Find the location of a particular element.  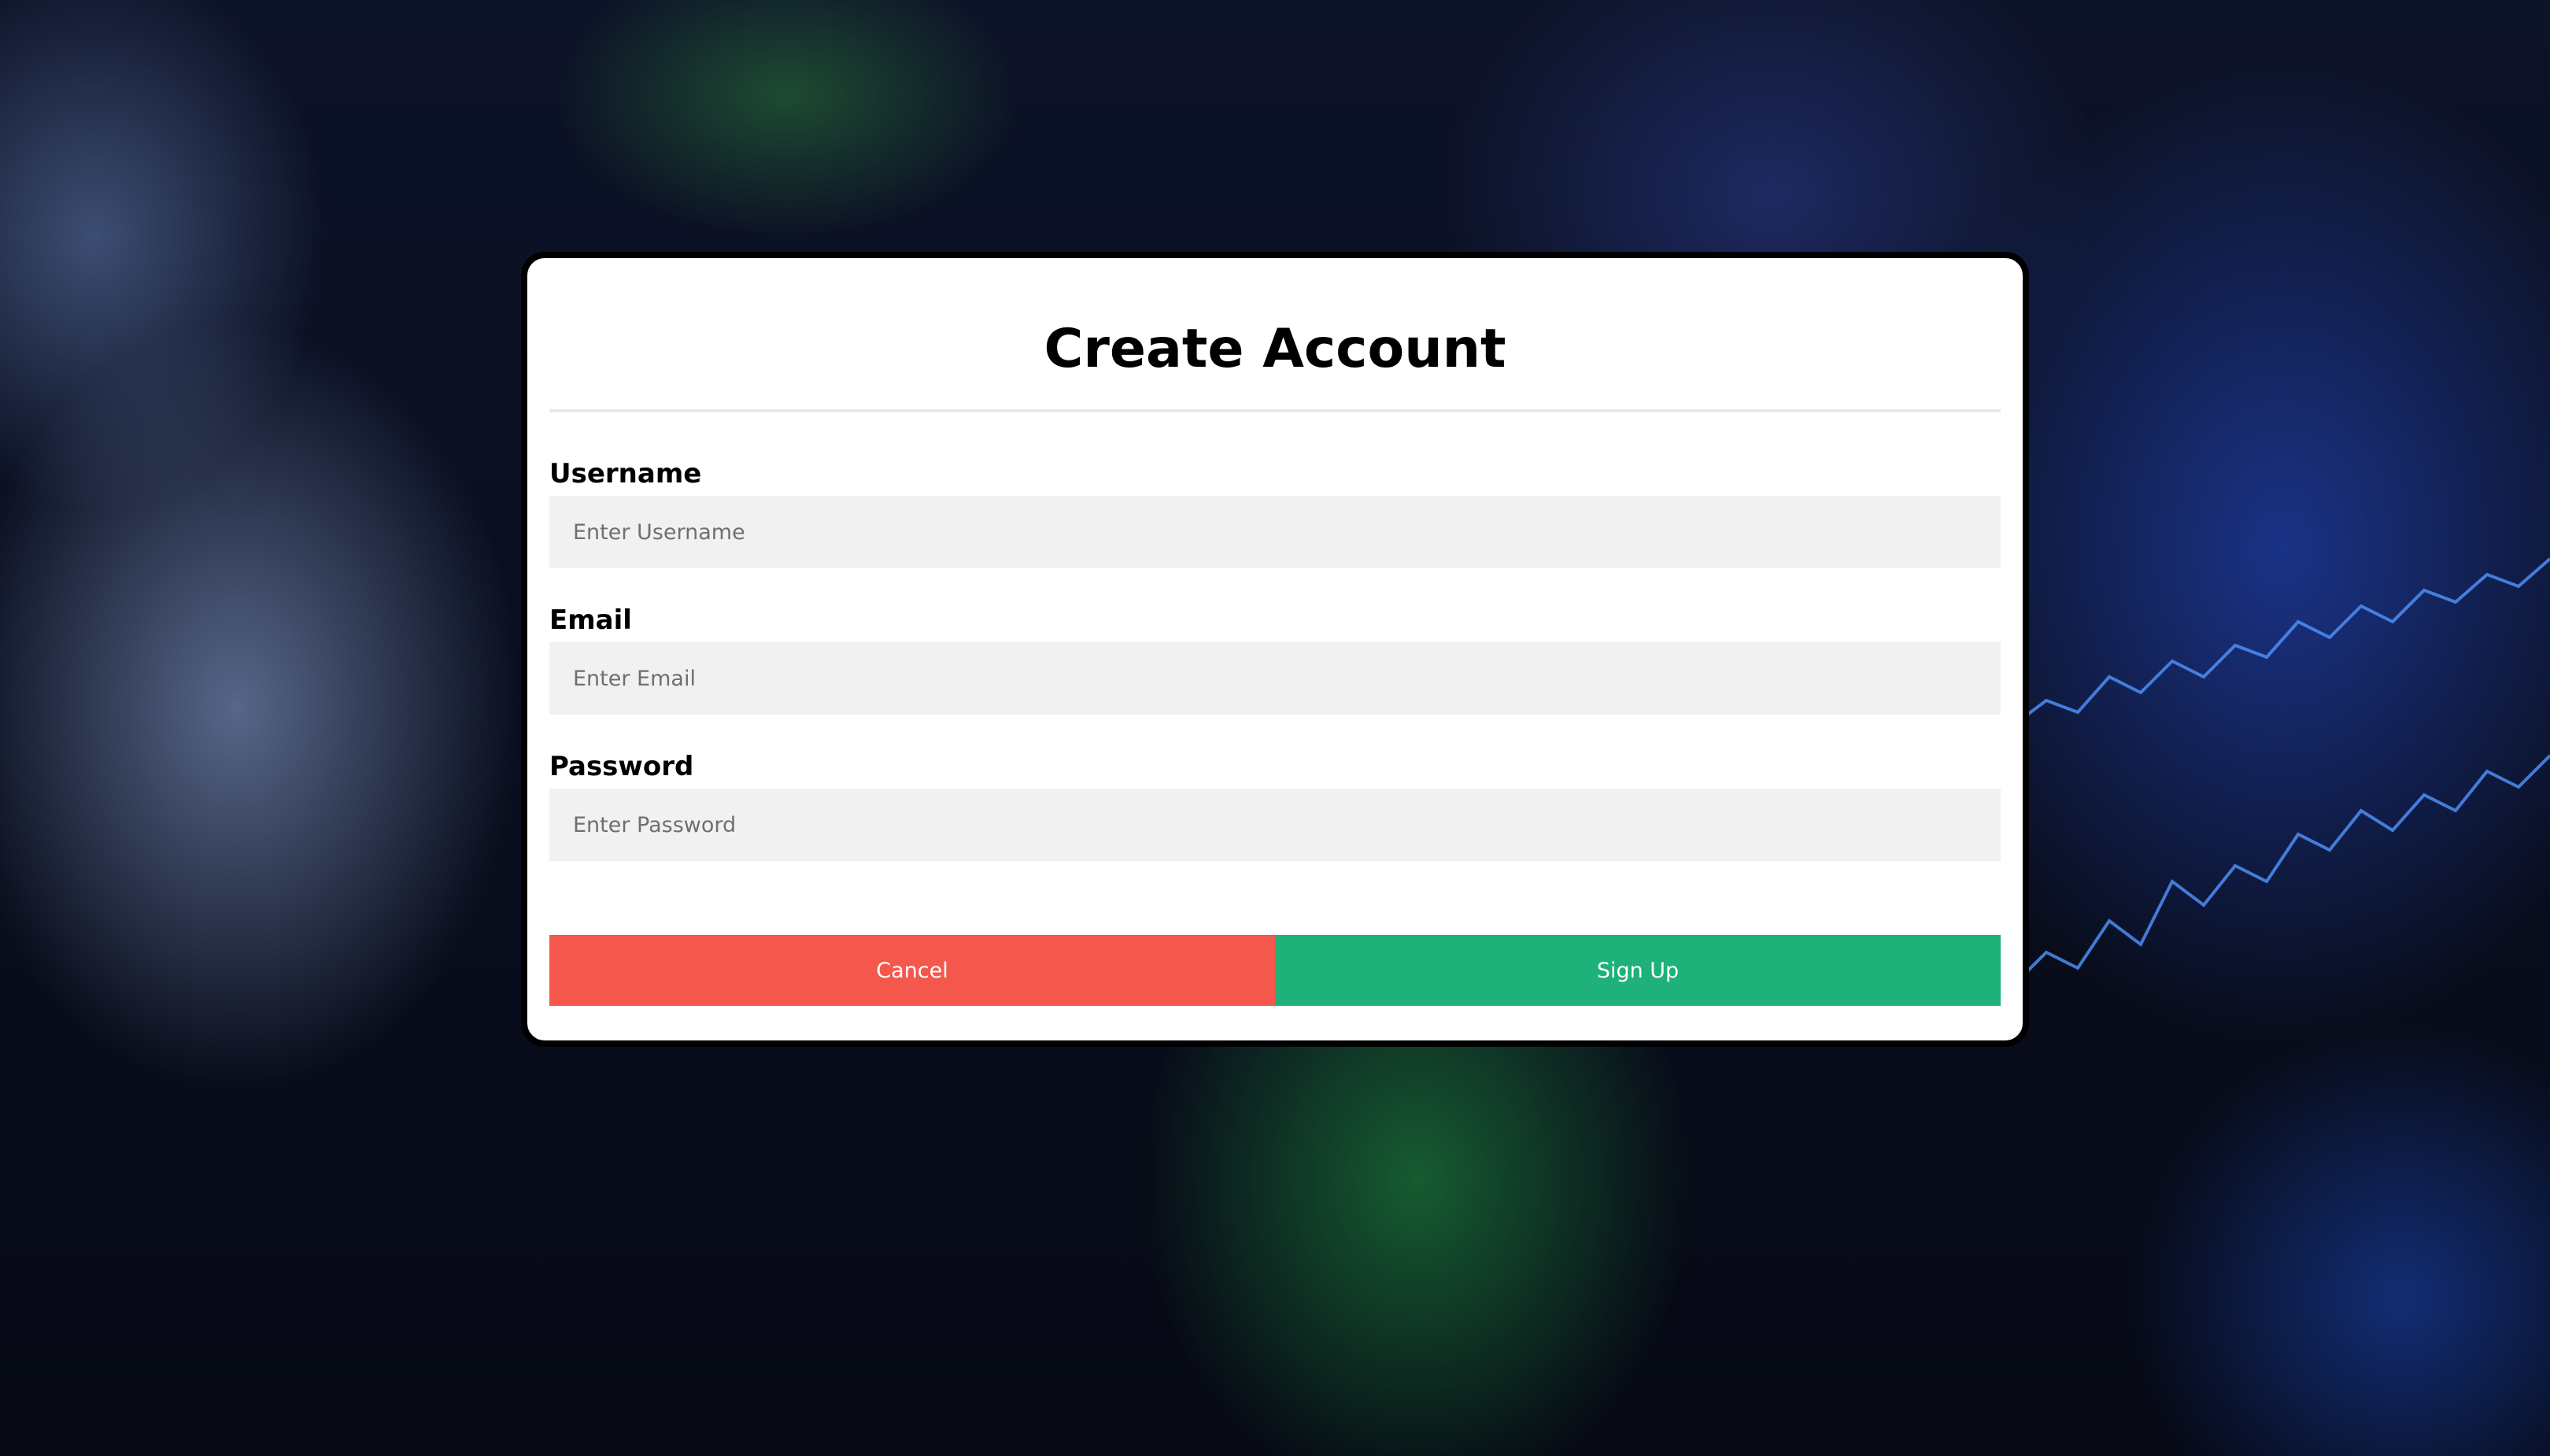

sign-up-button: Sign Up is located at coordinates (1638, 970).